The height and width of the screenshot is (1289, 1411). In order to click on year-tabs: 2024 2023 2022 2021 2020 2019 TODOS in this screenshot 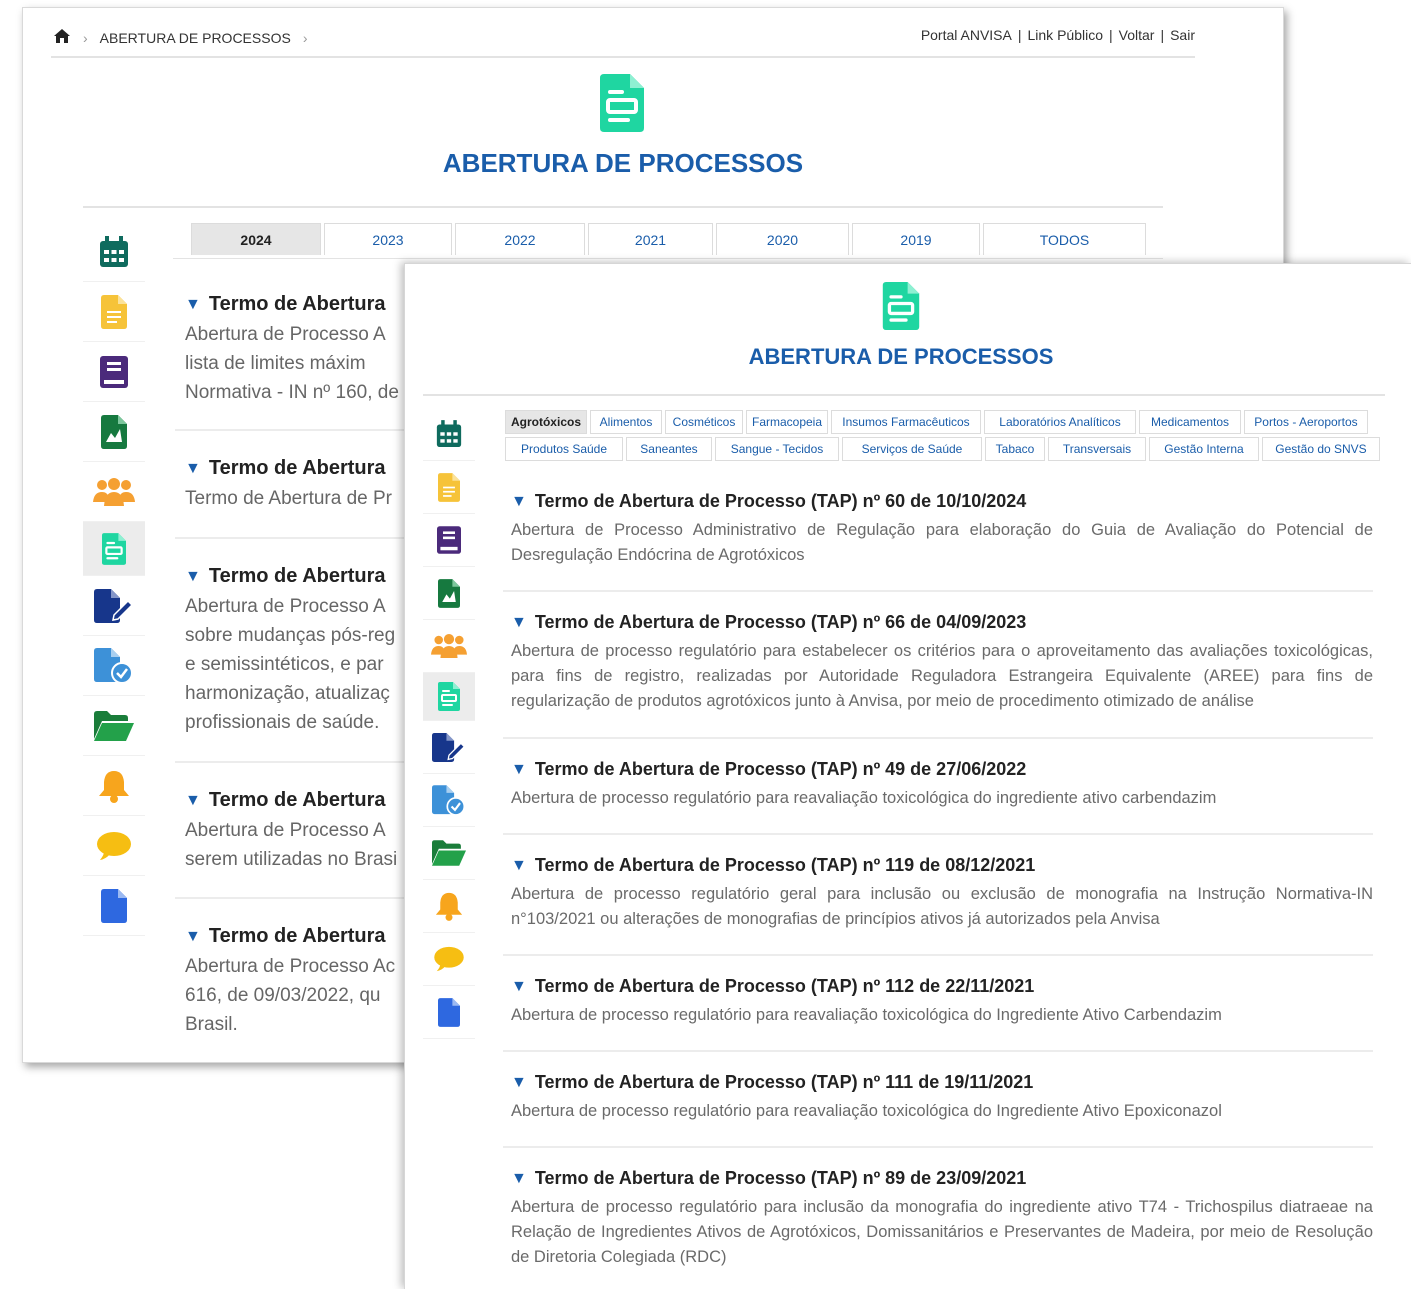, I will do `click(668, 239)`.